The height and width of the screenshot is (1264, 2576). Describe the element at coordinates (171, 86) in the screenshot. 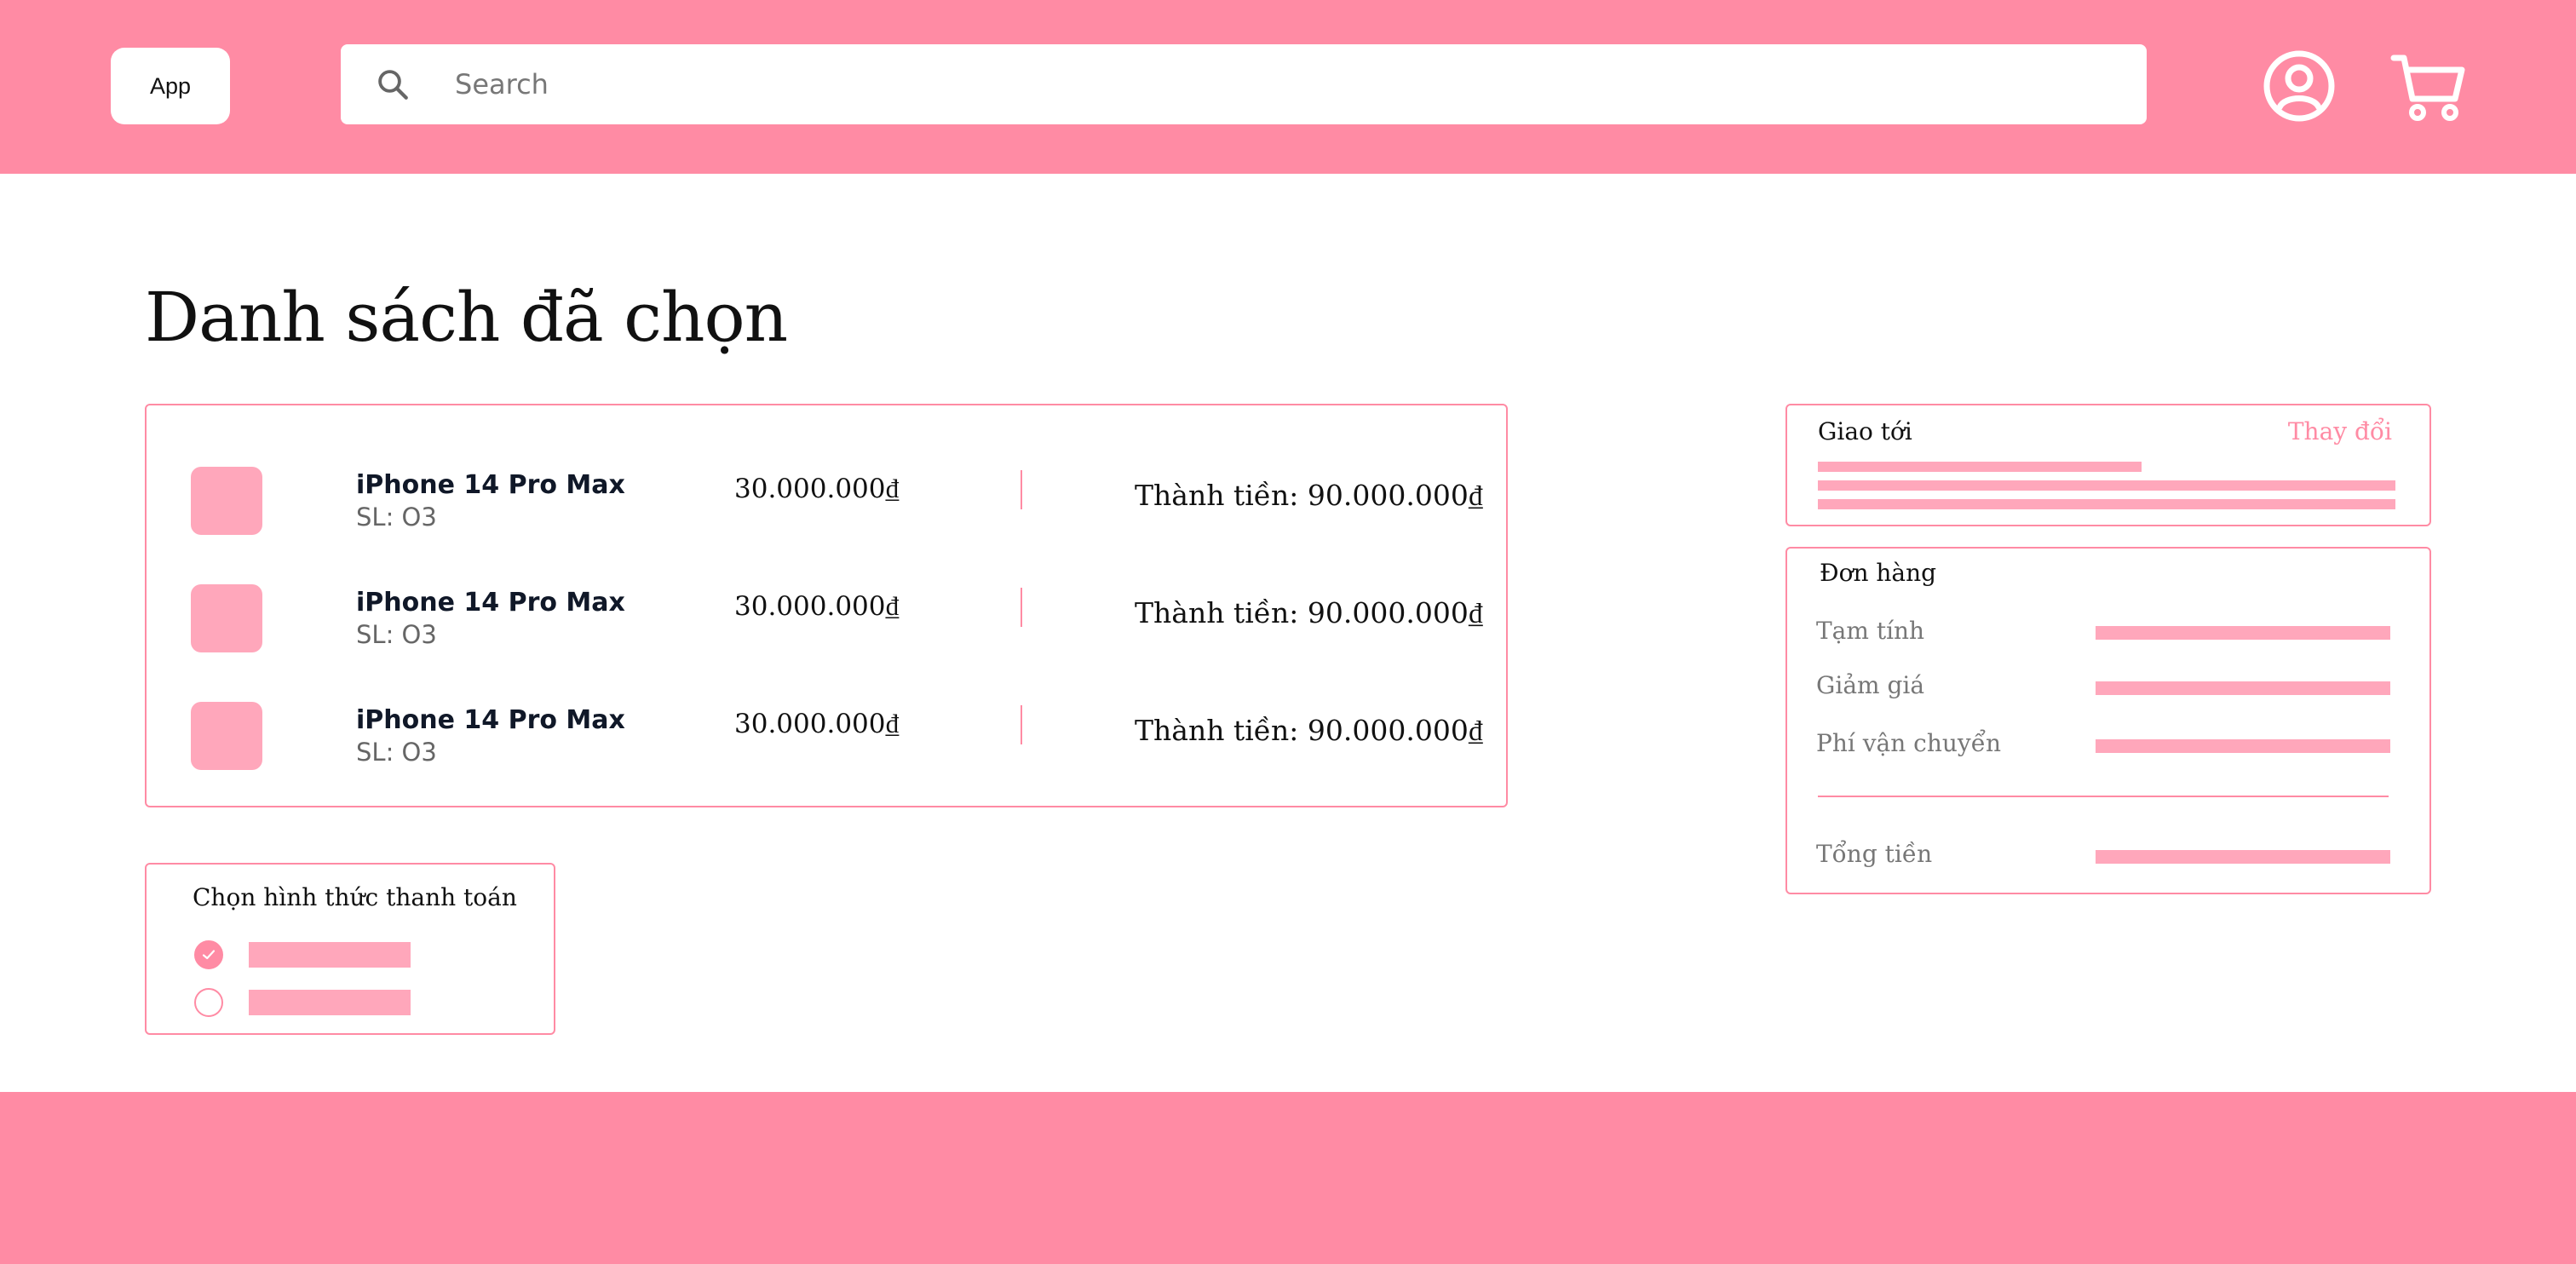

I see `app-logo: App` at that location.